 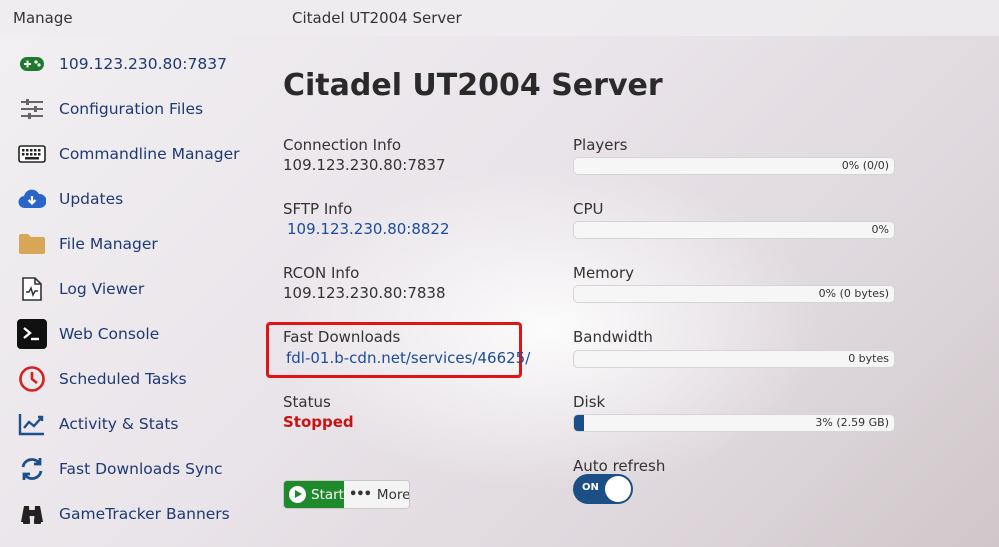 I want to click on cloud-download-icon, so click(x=32, y=199).